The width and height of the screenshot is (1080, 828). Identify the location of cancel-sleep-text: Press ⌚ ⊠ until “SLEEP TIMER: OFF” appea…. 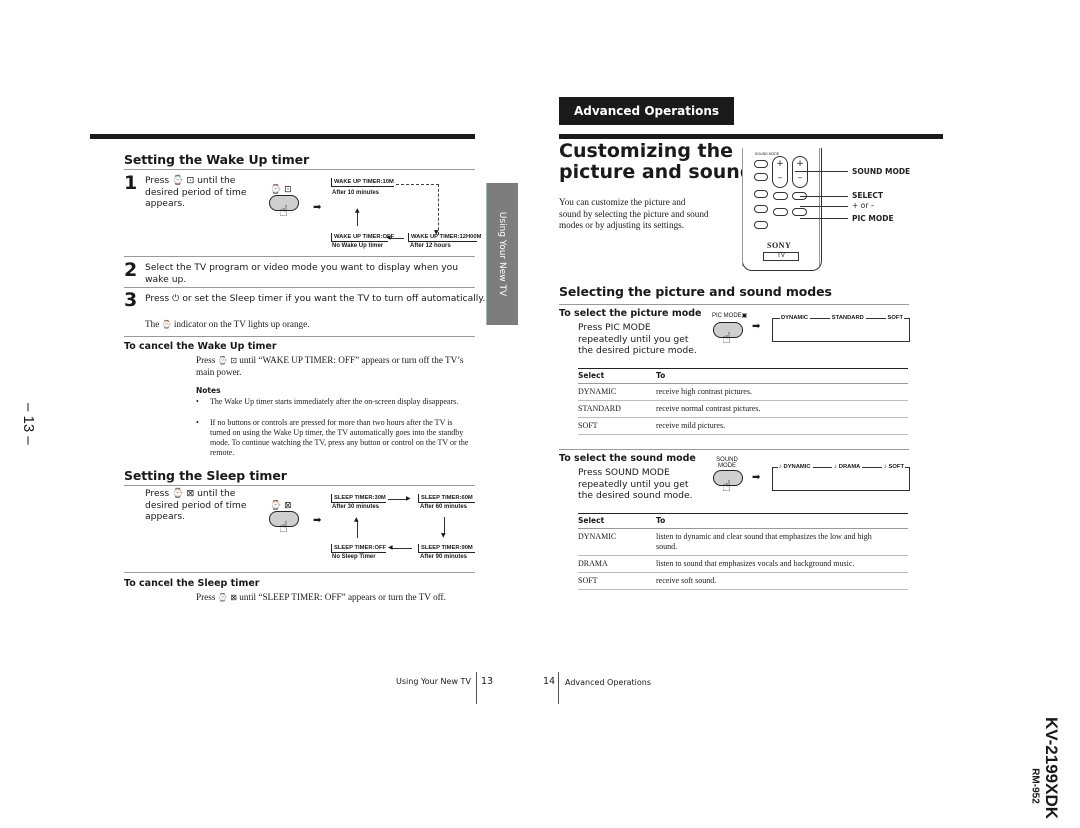
(321, 597).